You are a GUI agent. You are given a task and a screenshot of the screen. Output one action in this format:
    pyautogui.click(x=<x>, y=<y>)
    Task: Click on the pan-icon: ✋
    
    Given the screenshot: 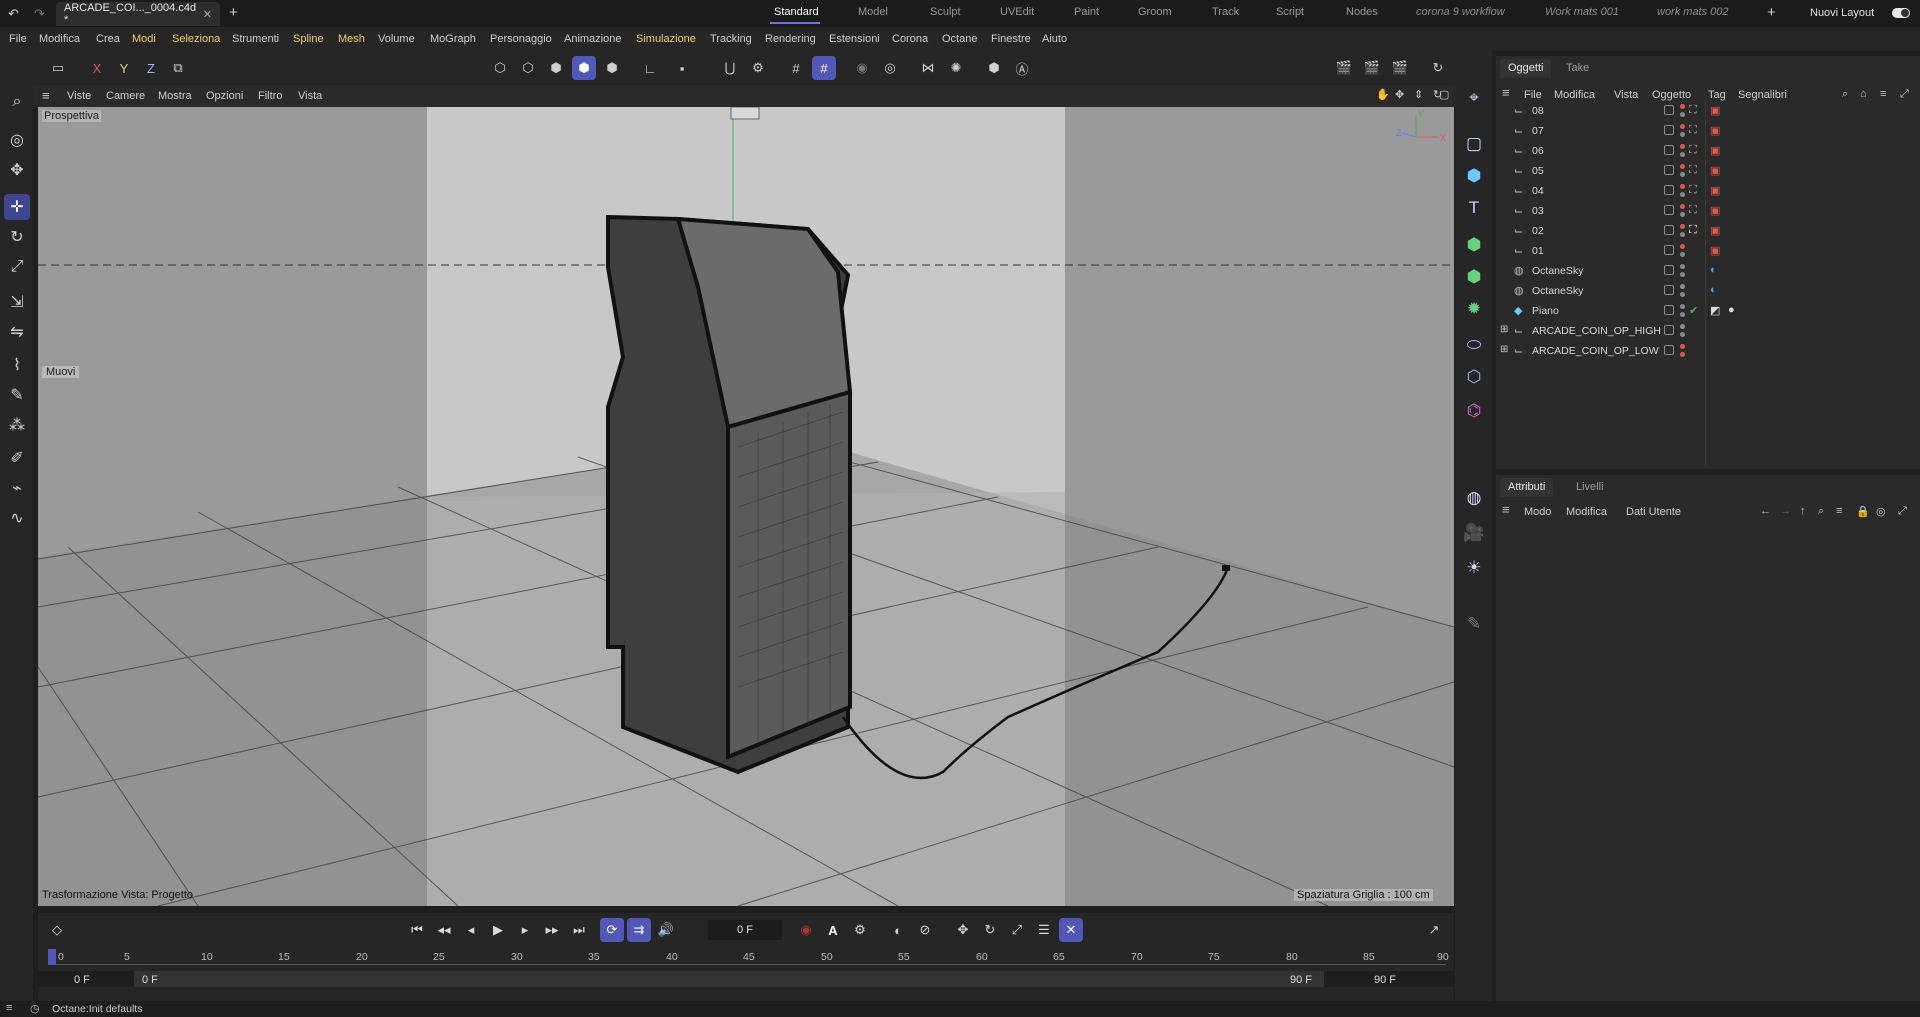 What is the action you would take?
    pyautogui.click(x=1383, y=94)
    